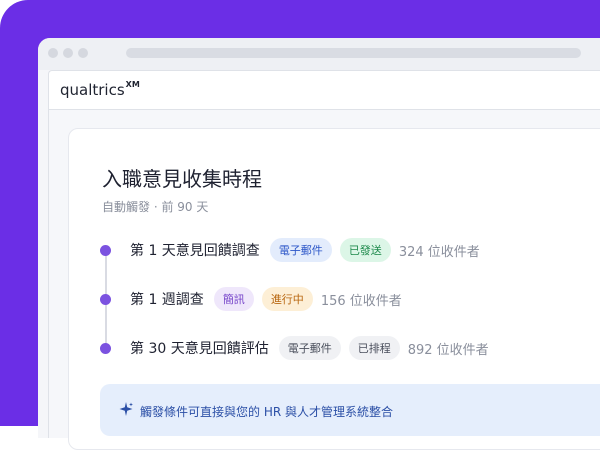  Describe the element at coordinates (126, 409) in the screenshot. I see `sparkle-icon` at that location.